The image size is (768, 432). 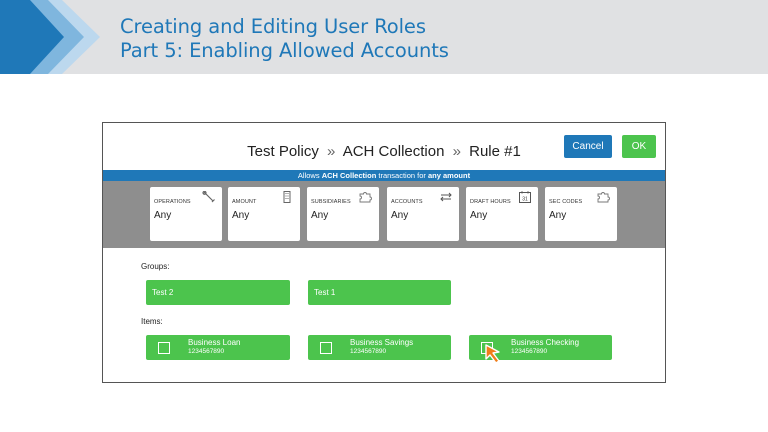 I want to click on card-draft-hours: 31 DRAFT HOURS Any, so click(x=502, y=214).